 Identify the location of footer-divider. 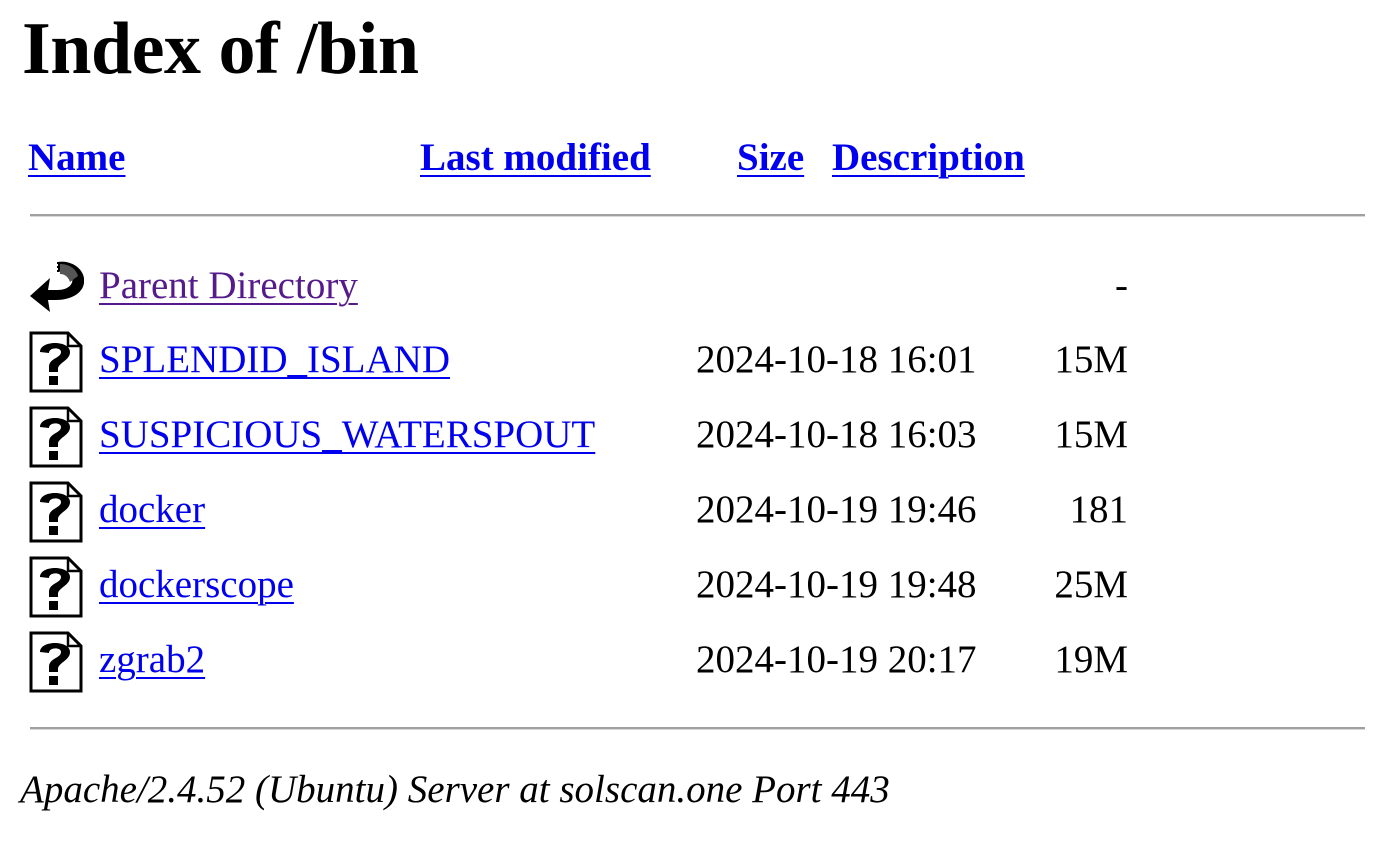
(697, 728).